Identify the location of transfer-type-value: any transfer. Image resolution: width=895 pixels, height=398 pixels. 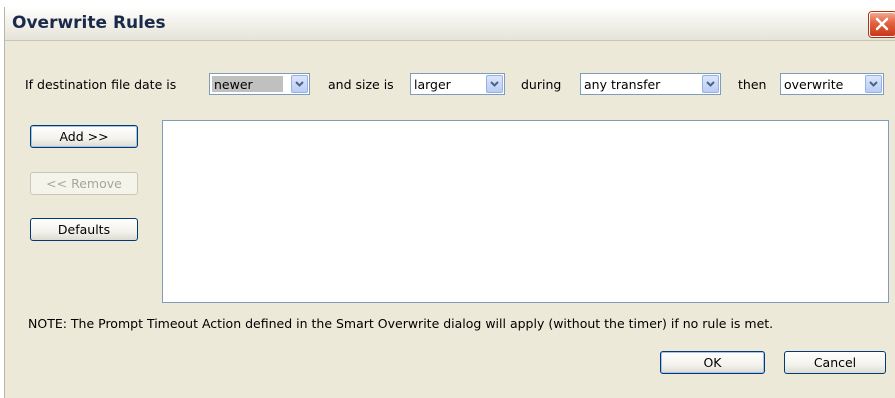
(622, 84).